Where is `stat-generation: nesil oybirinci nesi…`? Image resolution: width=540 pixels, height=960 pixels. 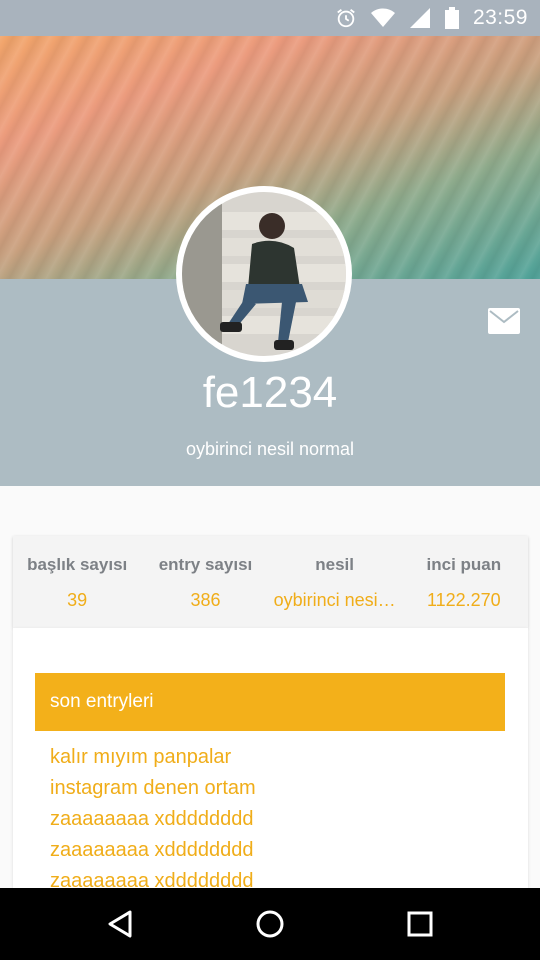 stat-generation: nesil oybirinci nesi… is located at coordinates (335, 582).